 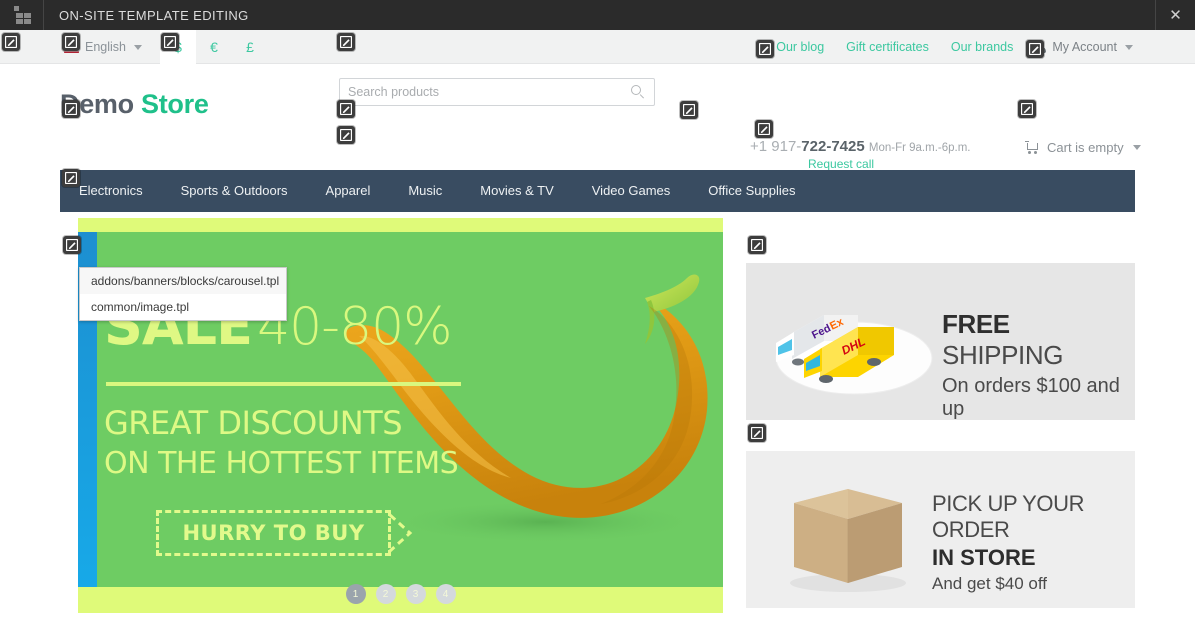 I want to click on edit-pencil-icon-banner-top, so click(x=757, y=245).